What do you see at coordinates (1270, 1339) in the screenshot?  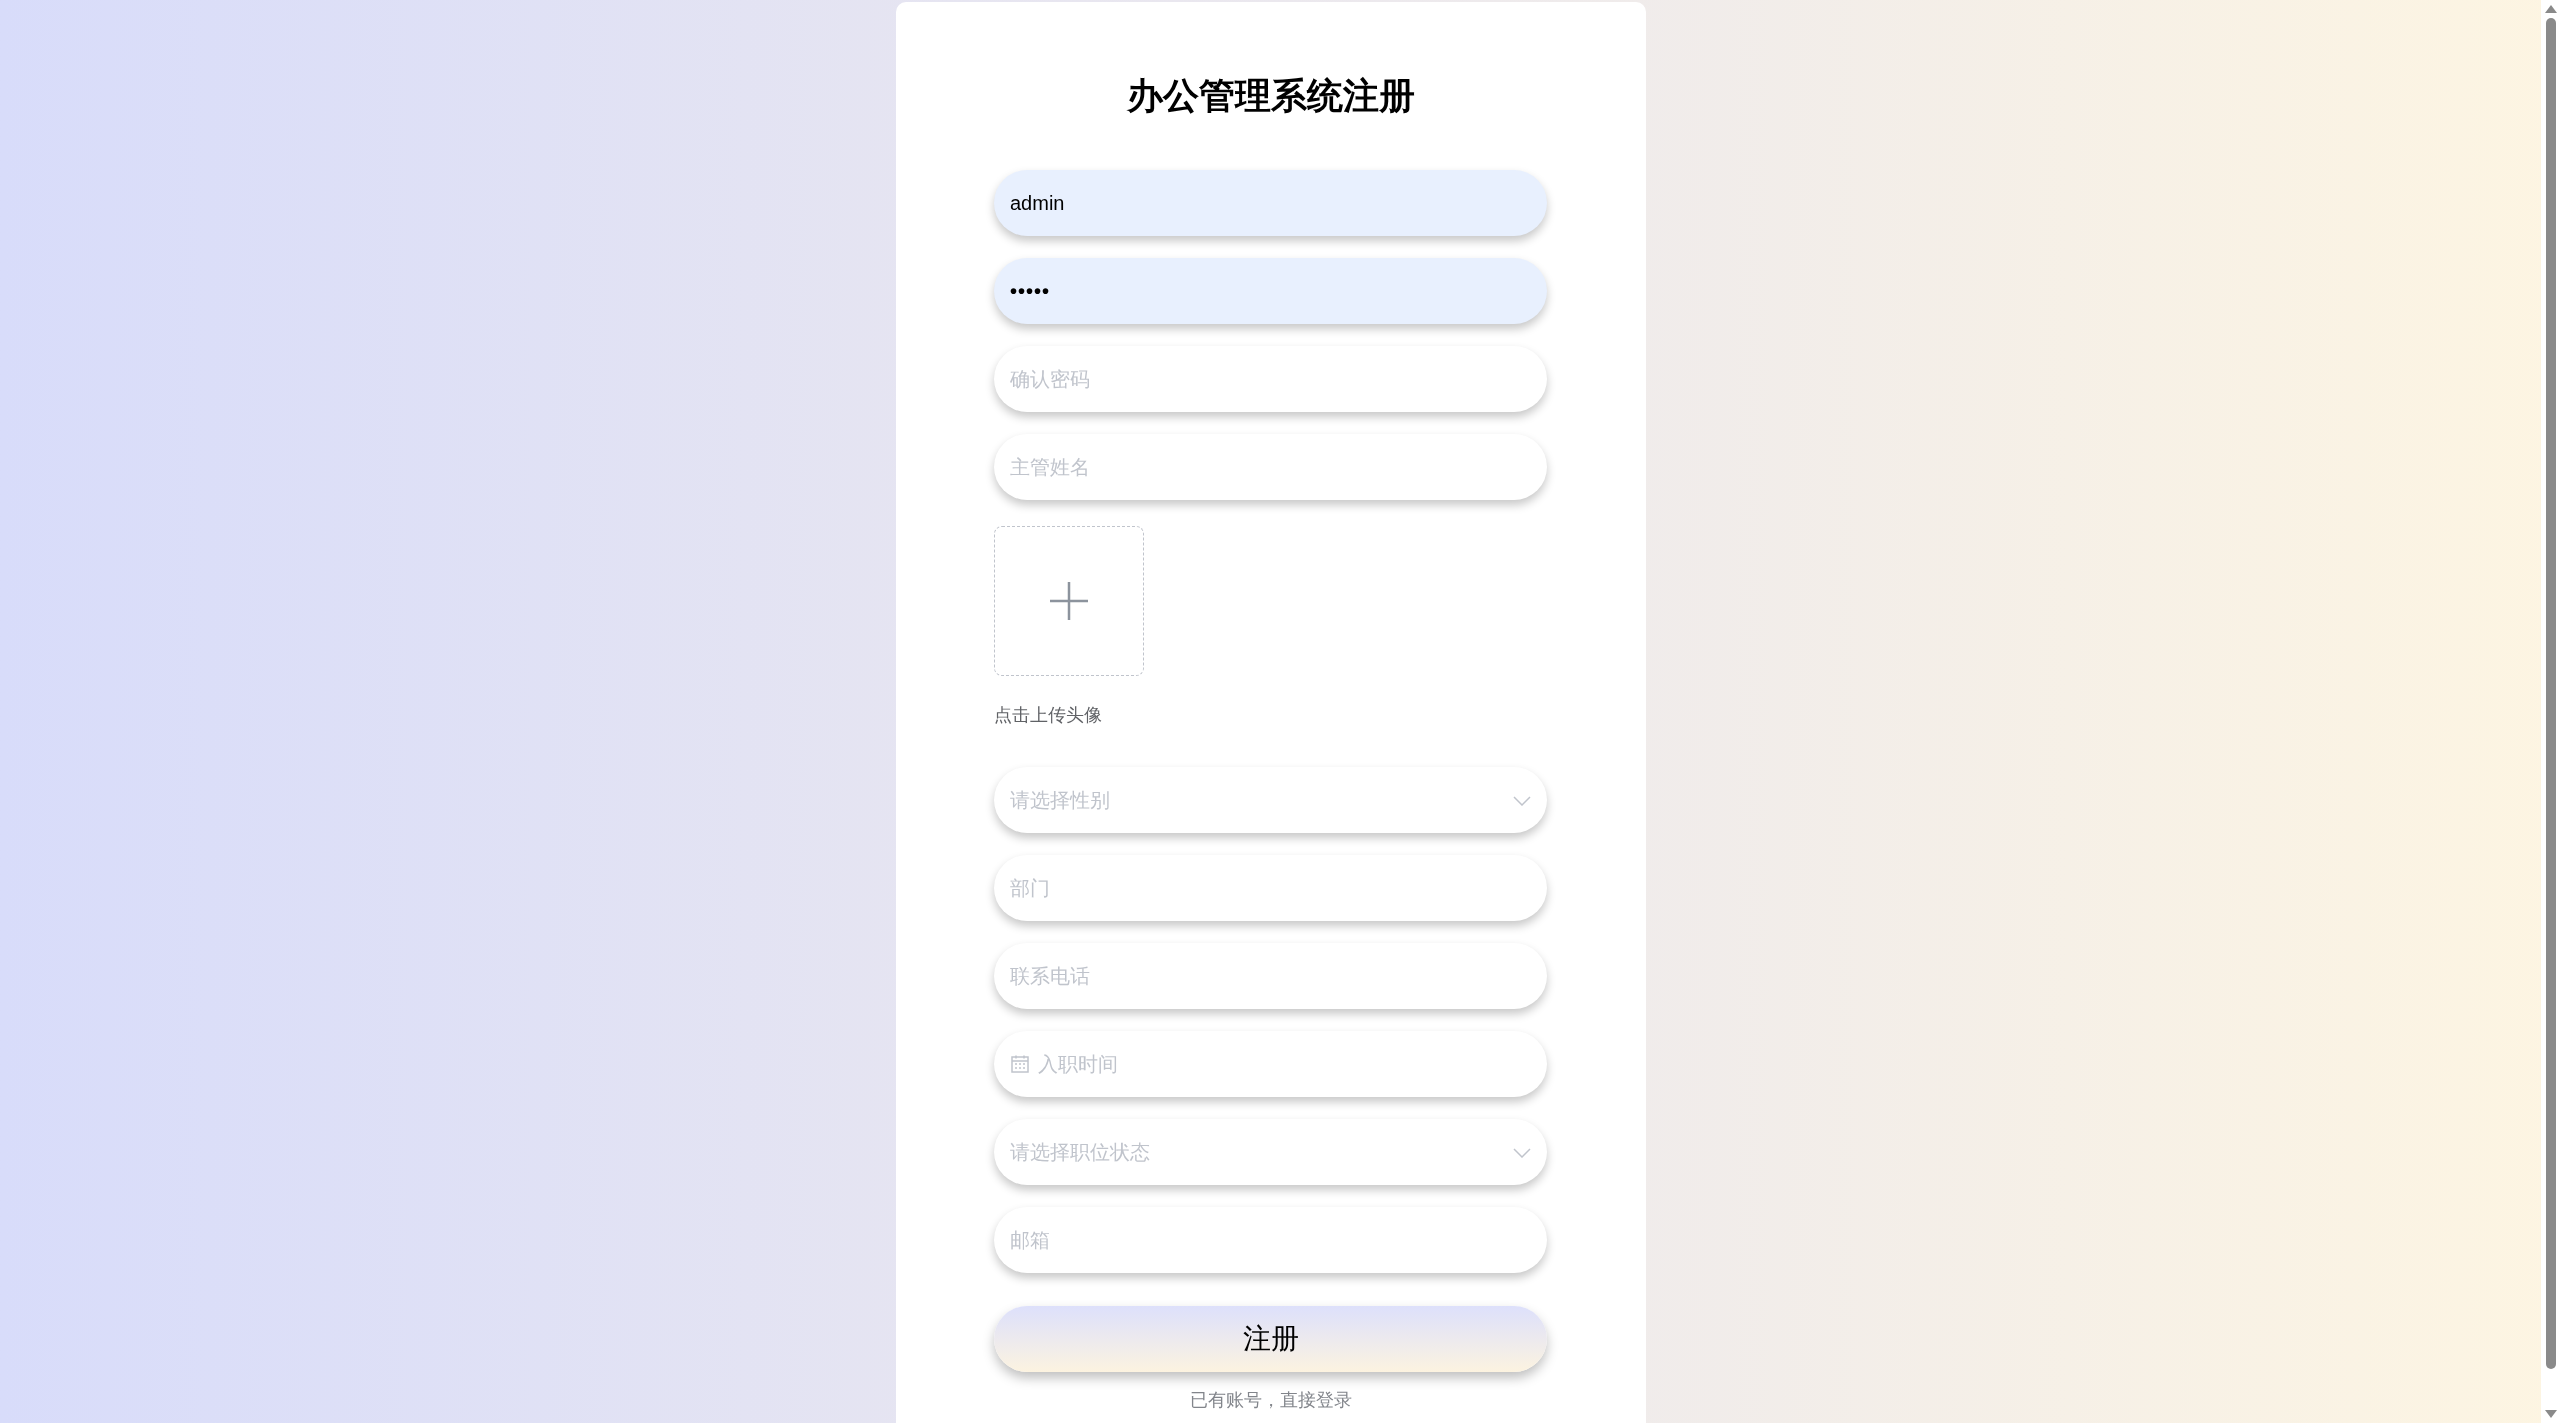 I see `register-button: 注册` at bounding box center [1270, 1339].